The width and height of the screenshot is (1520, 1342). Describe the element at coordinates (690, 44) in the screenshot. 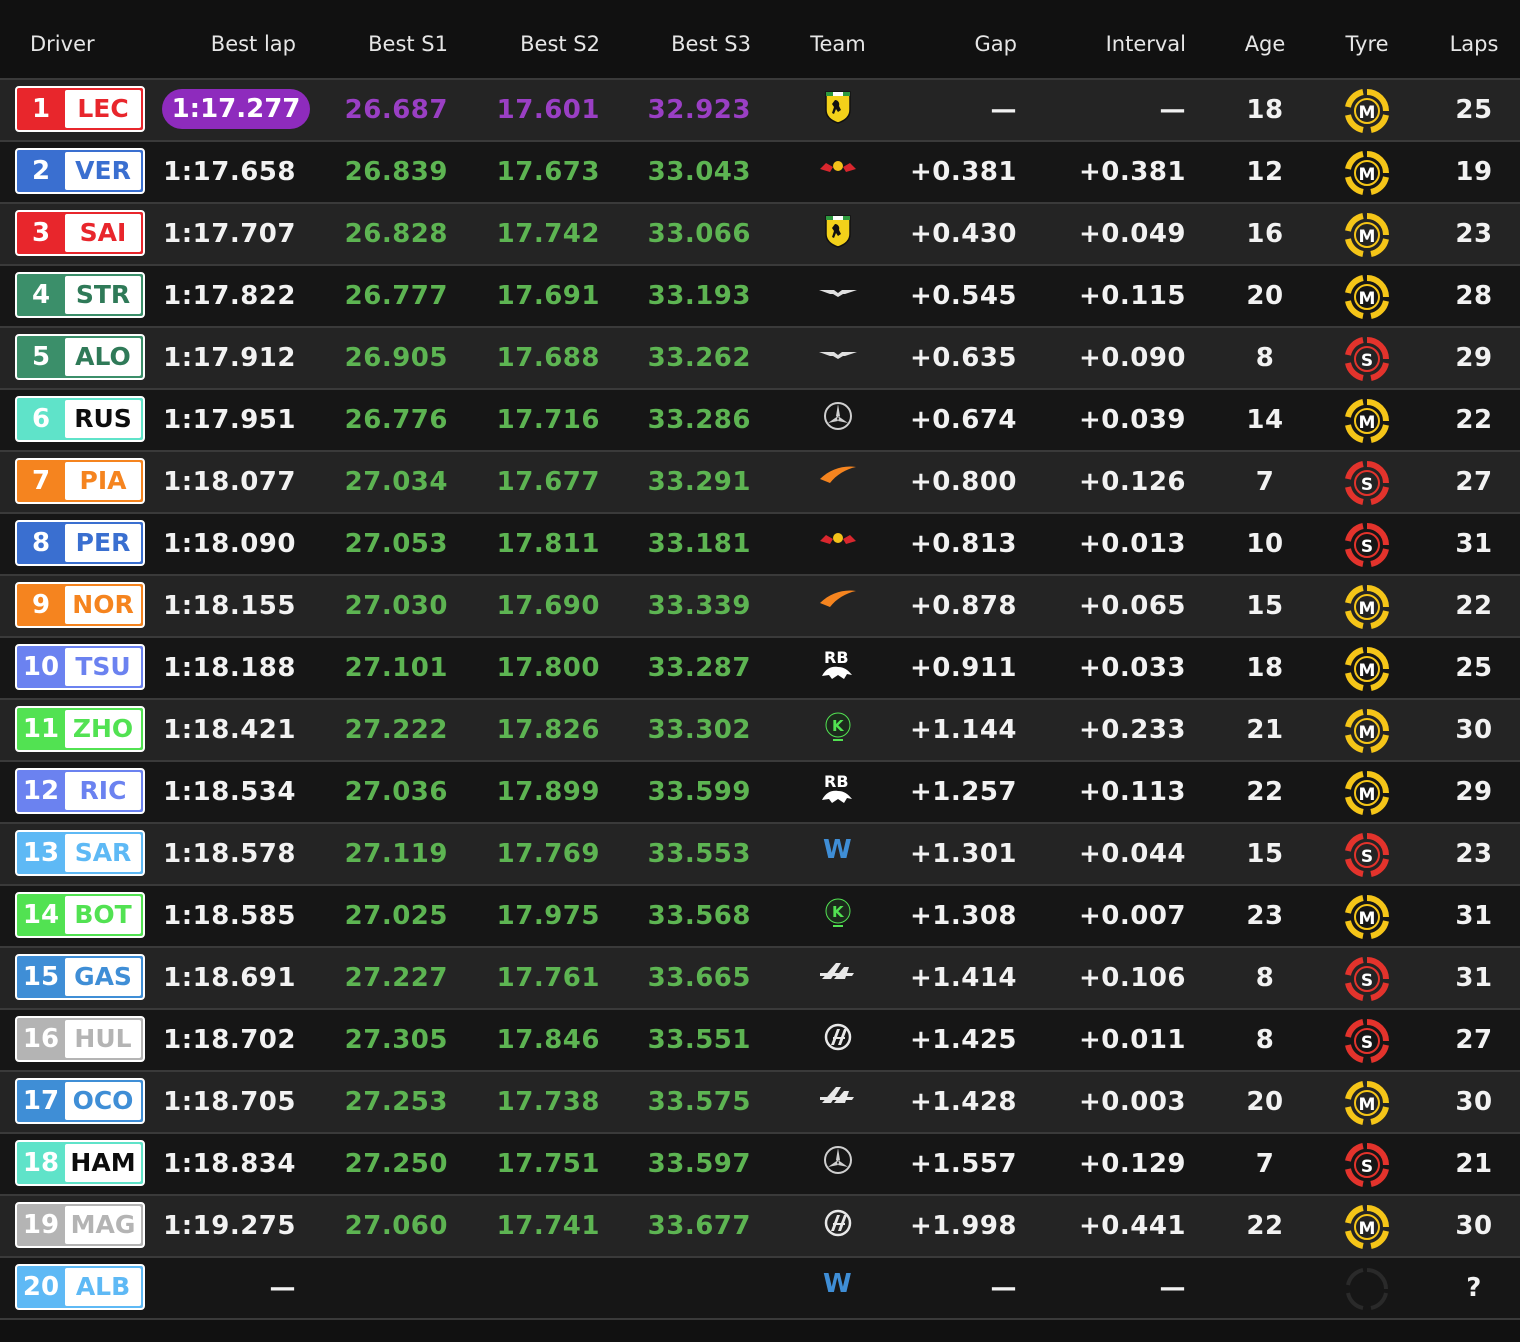

I see `header-best-s3: Best S3` at that location.